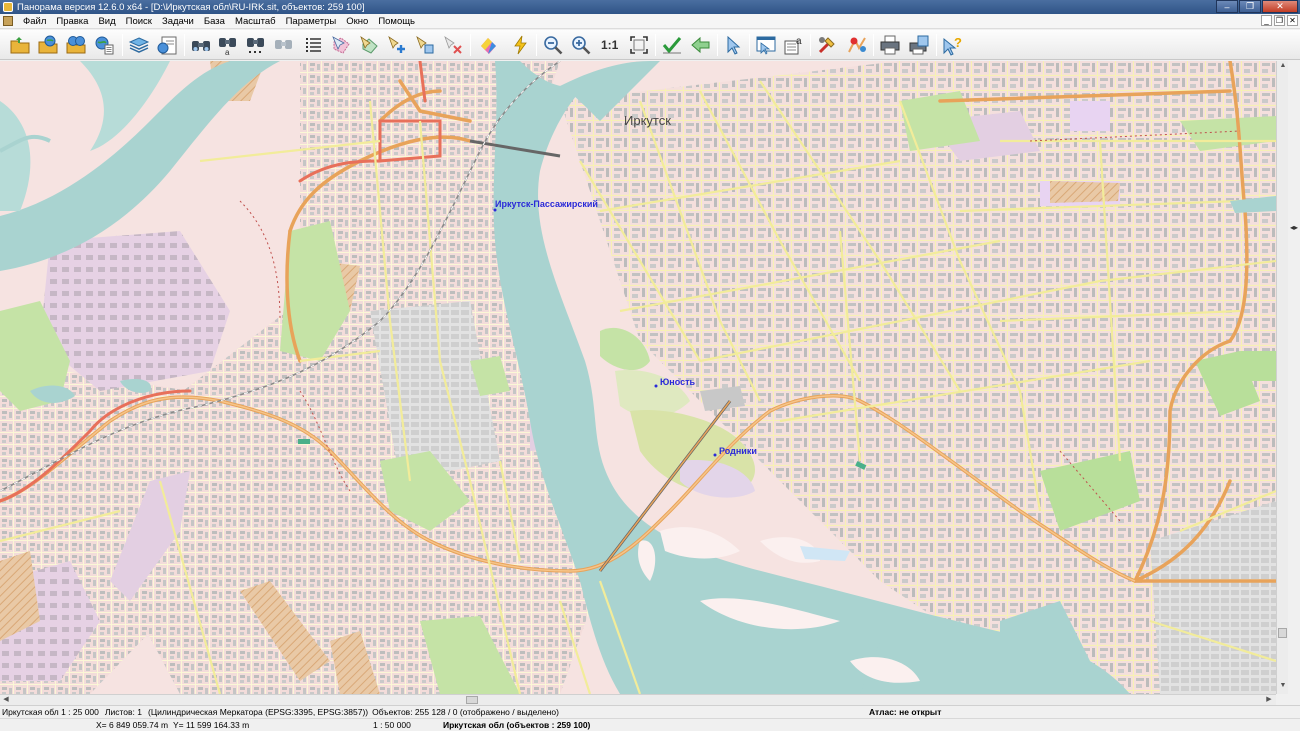 This screenshot has height=731, width=1300. I want to click on object-info-icon, so click(425, 45).